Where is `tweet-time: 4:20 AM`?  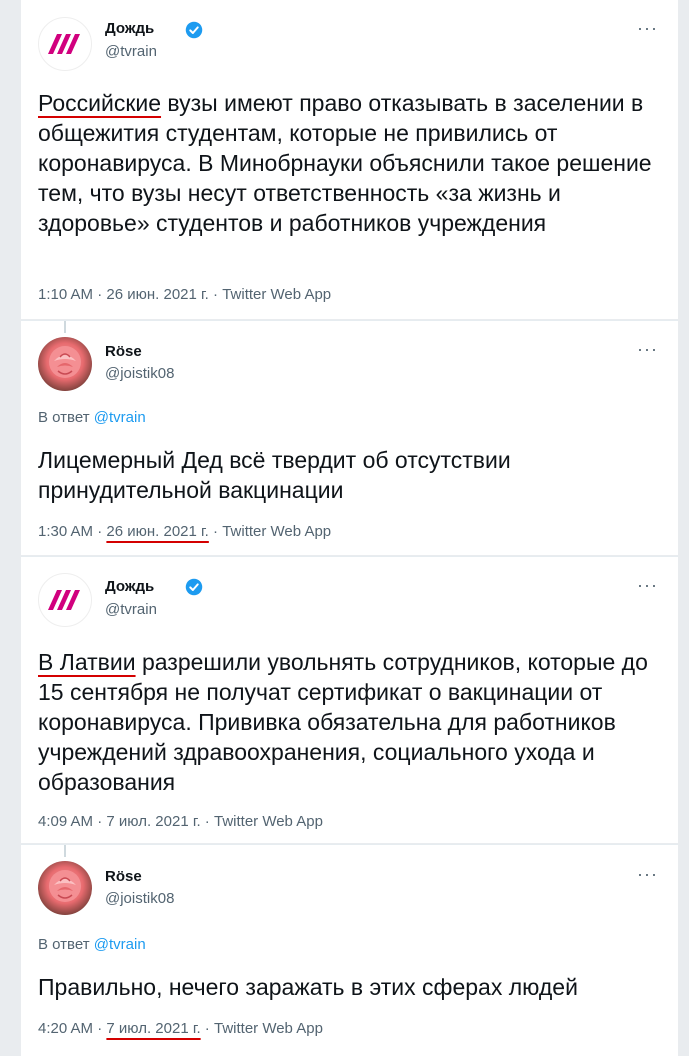
tweet-time: 4:20 AM is located at coordinates (65, 1028).